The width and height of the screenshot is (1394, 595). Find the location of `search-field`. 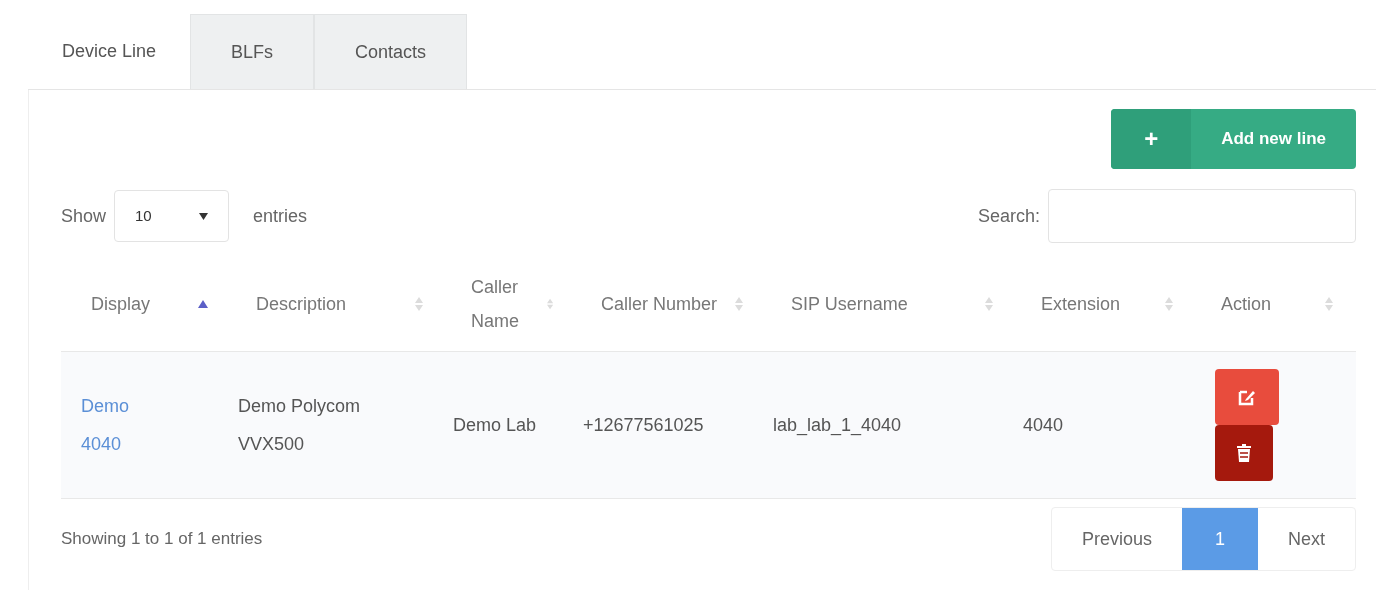

search-field is located at coordinates (1202, 216).